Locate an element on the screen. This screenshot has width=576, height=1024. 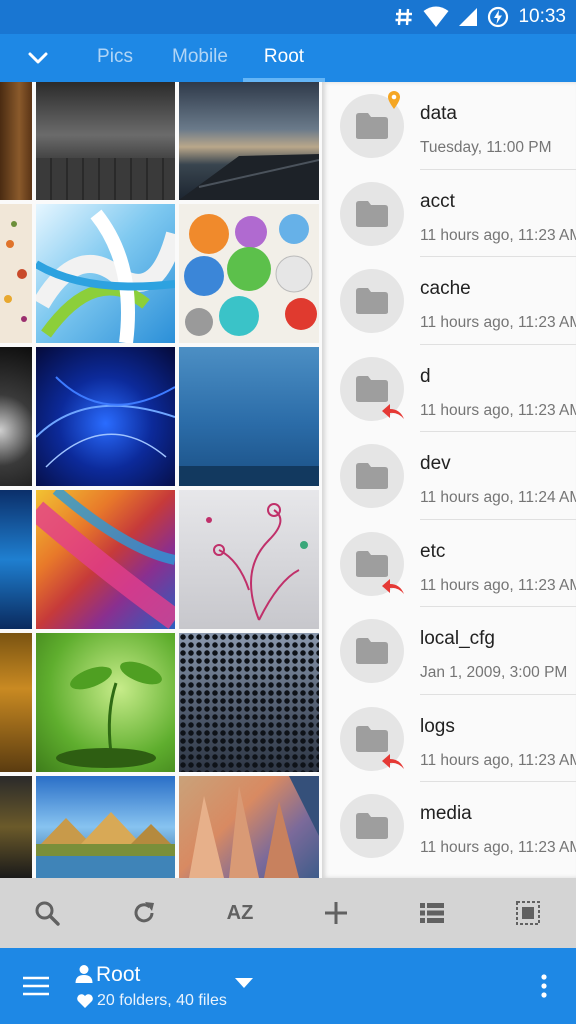
file-name: d is located at coordinates (425, 376).